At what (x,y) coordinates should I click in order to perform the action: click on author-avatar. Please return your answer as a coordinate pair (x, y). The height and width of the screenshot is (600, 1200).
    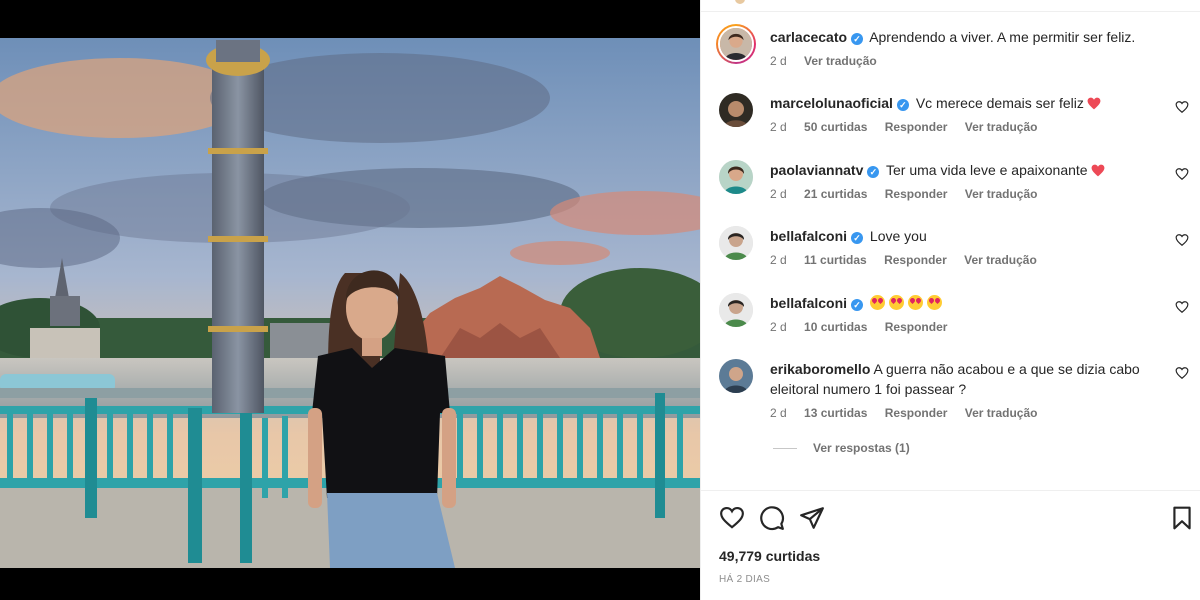
    Looking at the image, I should click on (736, 44).